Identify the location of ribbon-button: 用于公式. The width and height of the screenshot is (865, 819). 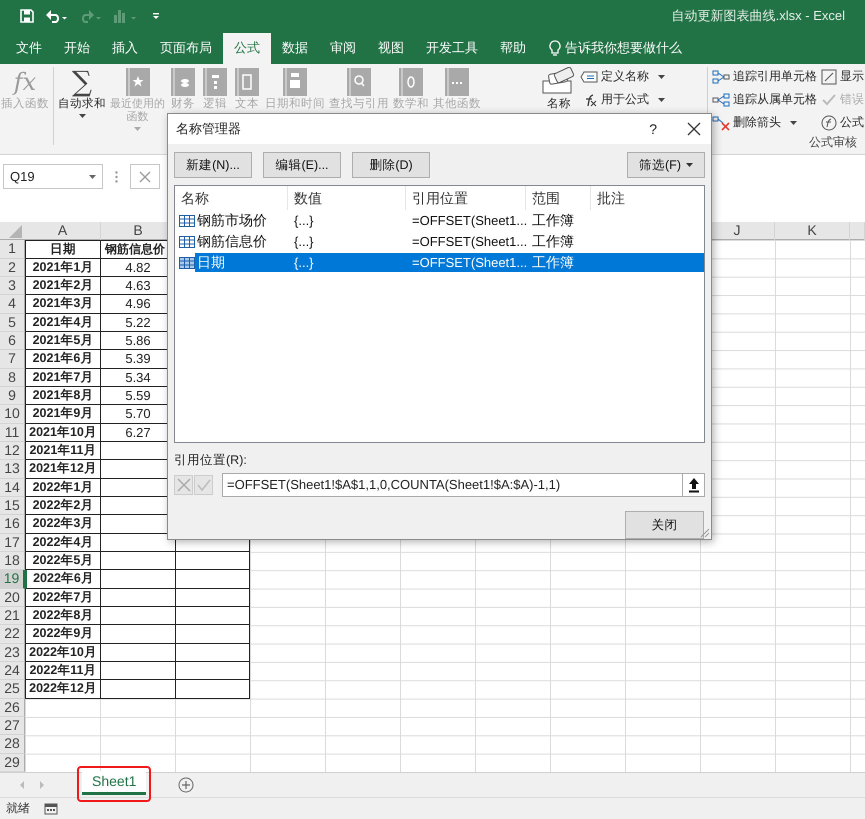
(622, 100).